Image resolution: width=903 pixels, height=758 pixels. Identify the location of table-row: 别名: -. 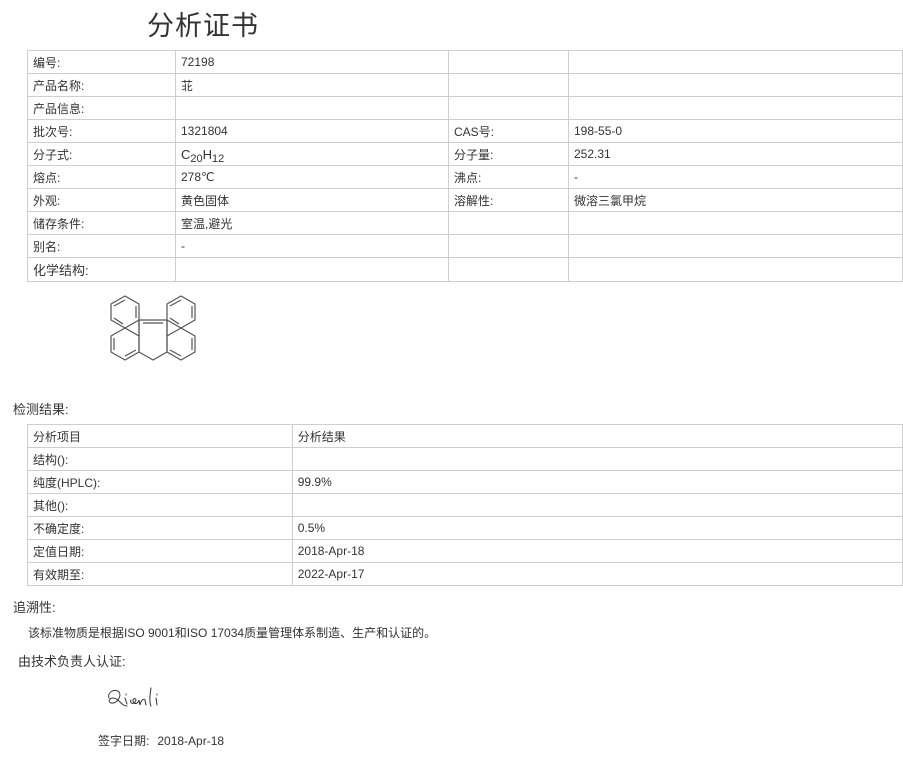
(465, 246).